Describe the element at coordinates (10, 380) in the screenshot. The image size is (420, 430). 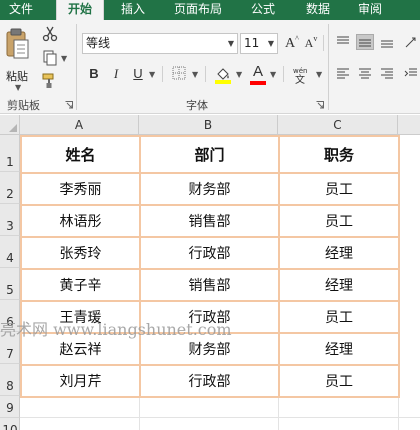
I see `row-header-8: 8` at that location.